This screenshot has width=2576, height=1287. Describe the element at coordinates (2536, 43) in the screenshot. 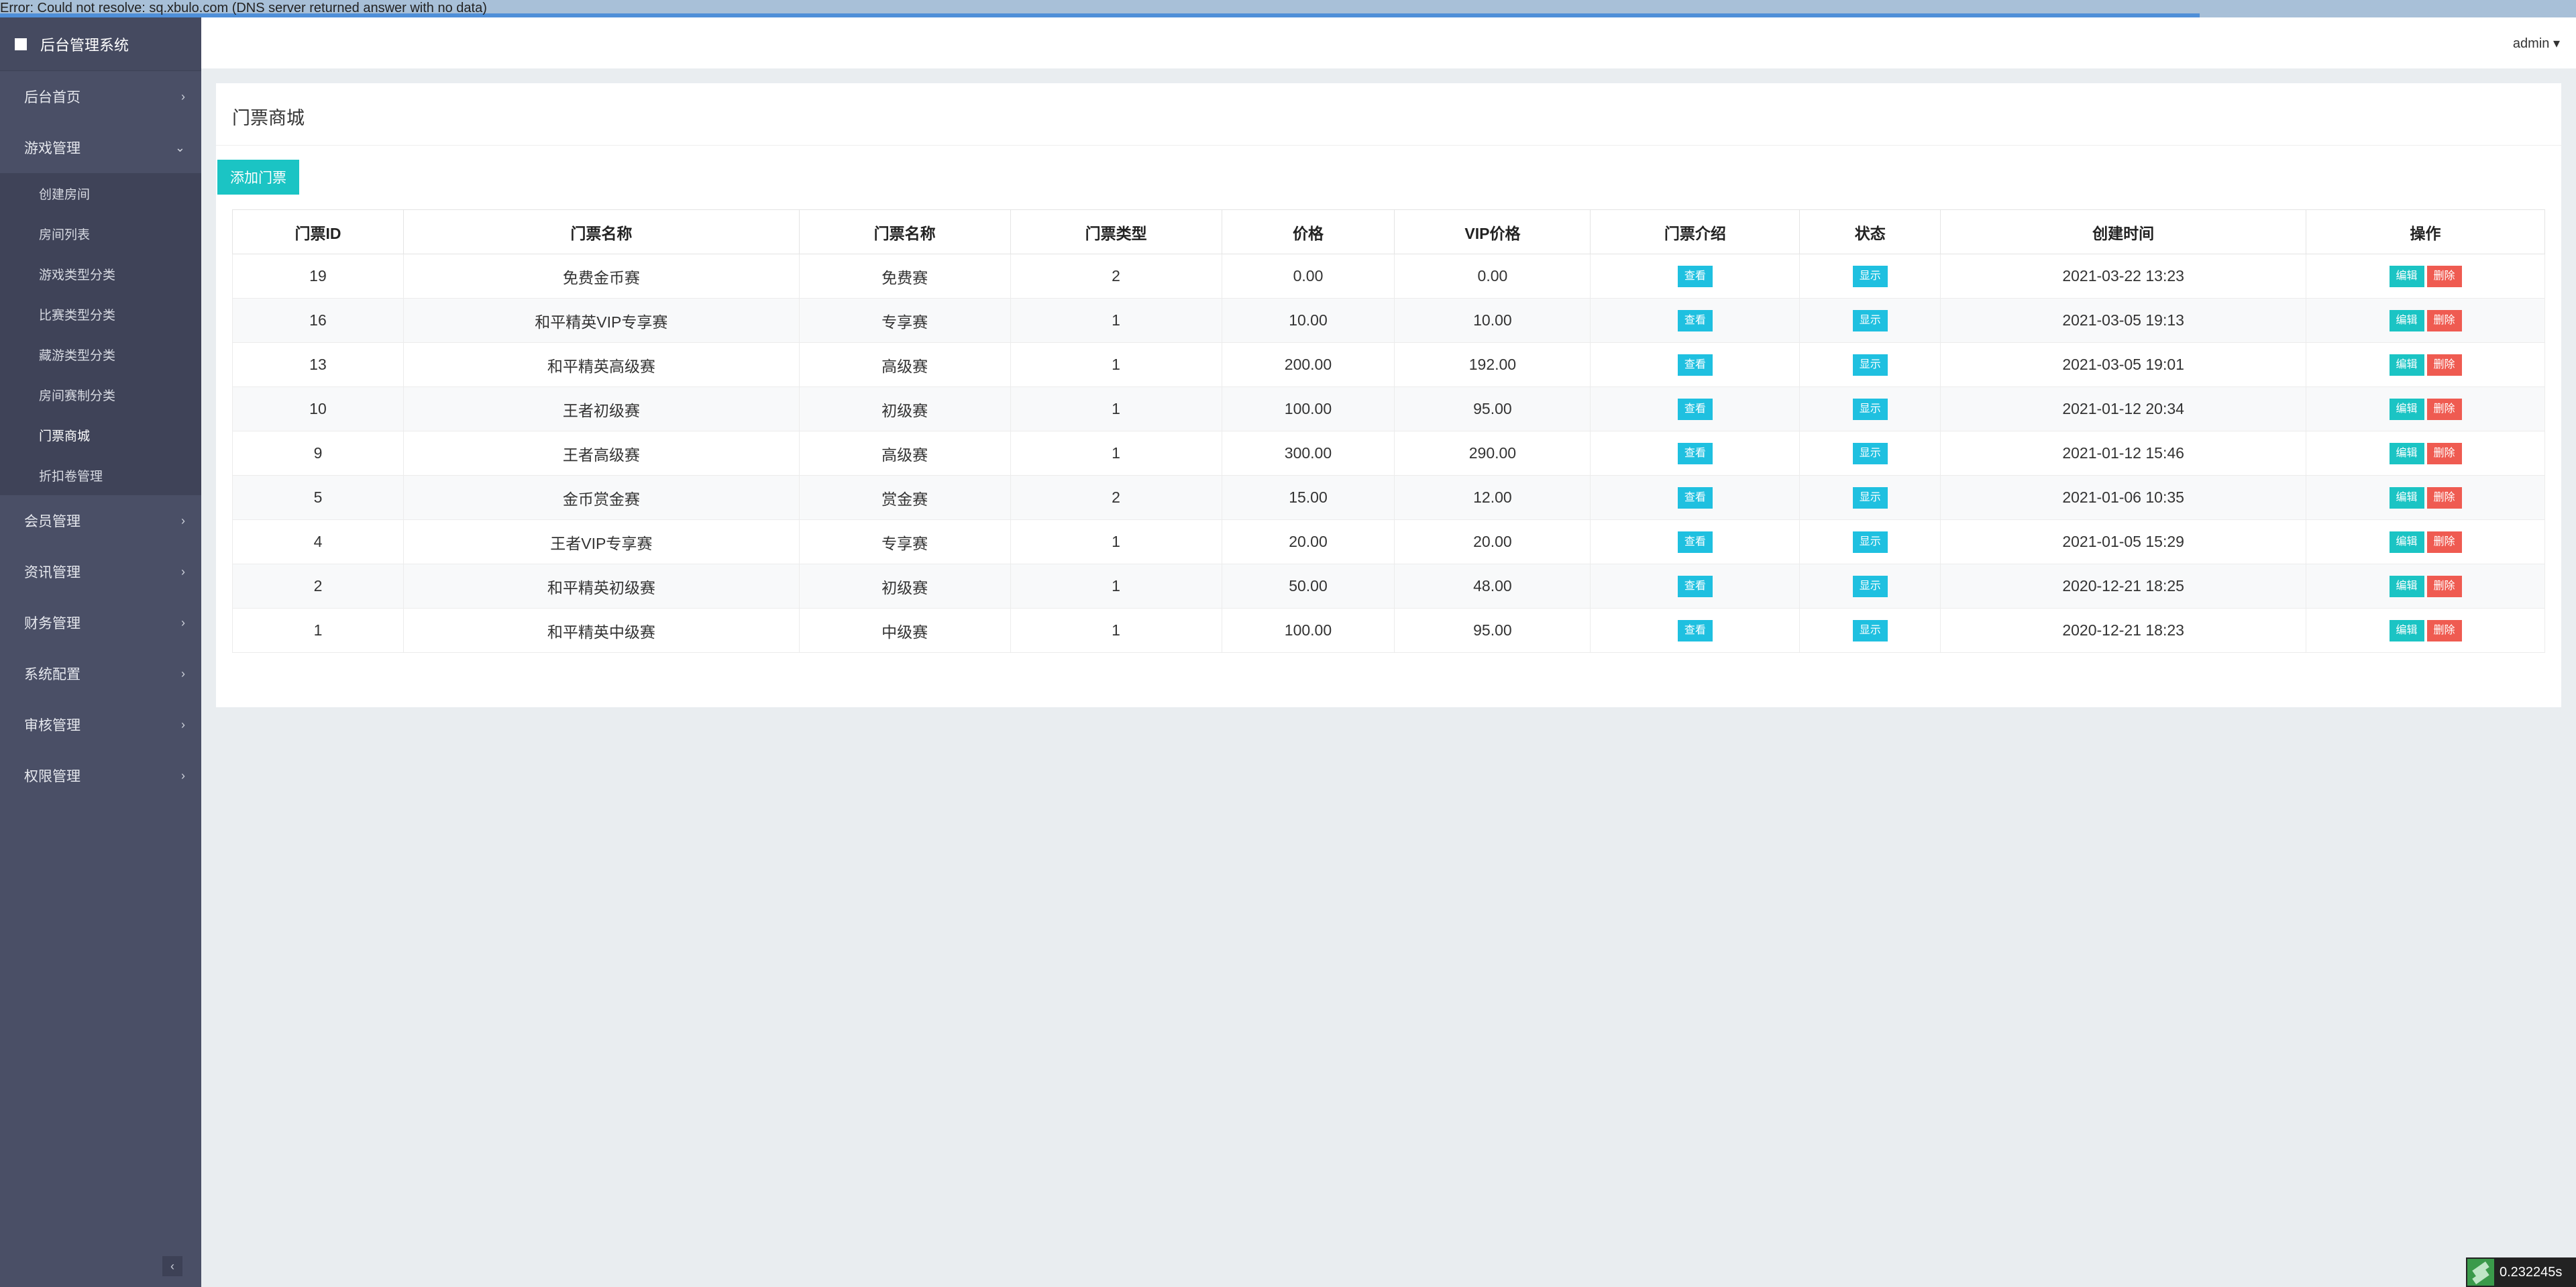

I see `user-menu: admin ▾` at that location.